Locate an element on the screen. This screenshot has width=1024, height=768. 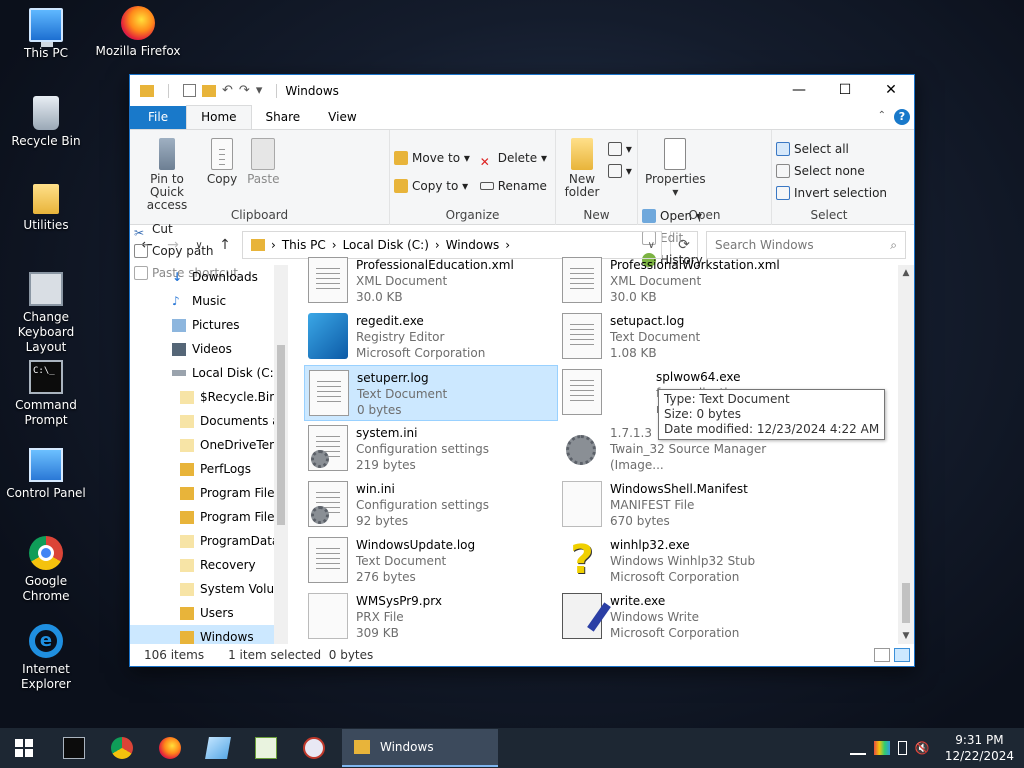
desktop-icon-command-prompt: C:\_ Command Prompt is located at coordinates (46, 394).